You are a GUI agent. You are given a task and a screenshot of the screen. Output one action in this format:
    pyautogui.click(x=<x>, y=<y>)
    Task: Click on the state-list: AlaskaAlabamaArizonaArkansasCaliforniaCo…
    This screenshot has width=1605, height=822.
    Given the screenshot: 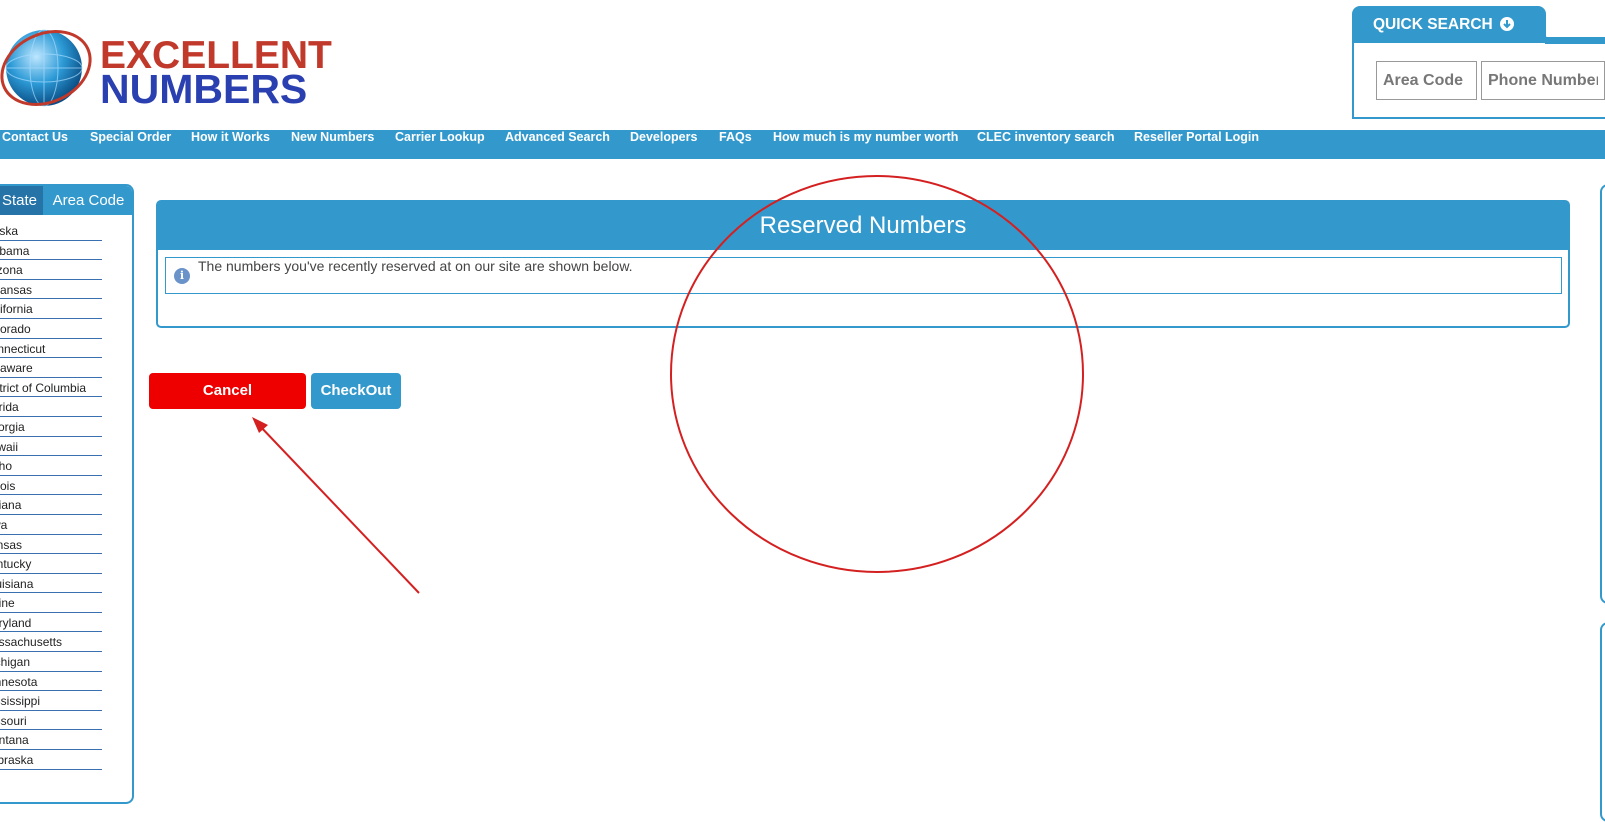 What is the action you would take?
    pyautogui.click(x=51, y=495)
    